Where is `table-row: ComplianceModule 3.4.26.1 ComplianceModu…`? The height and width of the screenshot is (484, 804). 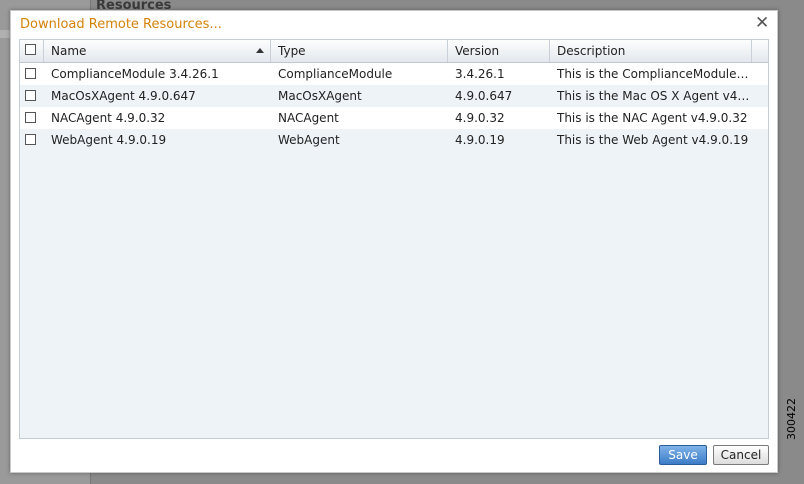 table-row: ComplianceModule 3.4.26.1 ComplianceModu… is located at coordinates (394, 74).